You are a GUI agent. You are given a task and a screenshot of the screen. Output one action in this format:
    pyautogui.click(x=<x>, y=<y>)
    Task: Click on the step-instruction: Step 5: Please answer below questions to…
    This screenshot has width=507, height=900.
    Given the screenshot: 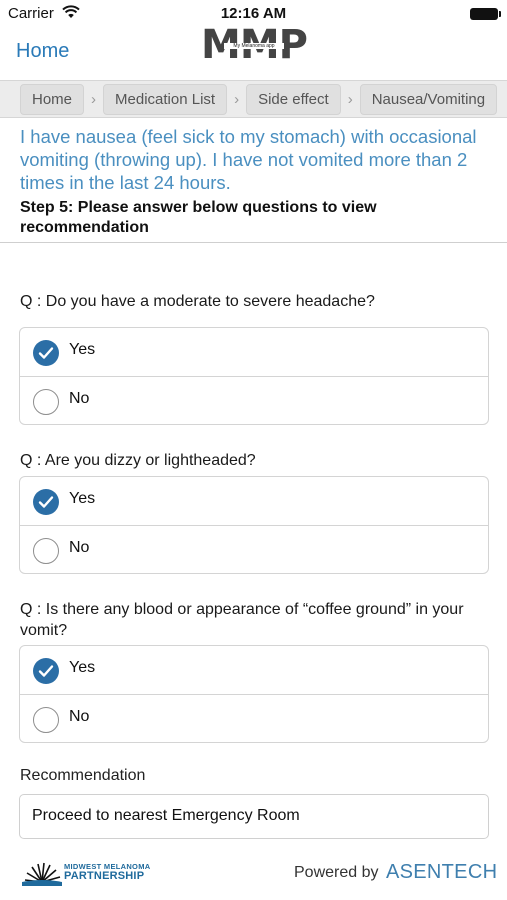 What is the action you would take?
    pyautogui.click(x=198, y=217)
    